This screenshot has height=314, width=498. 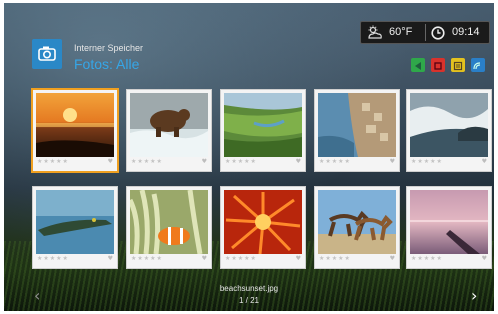 I want to click on photo-tile-pink-sunset: ★★★★★ ♥, so click(x=449, y=227).